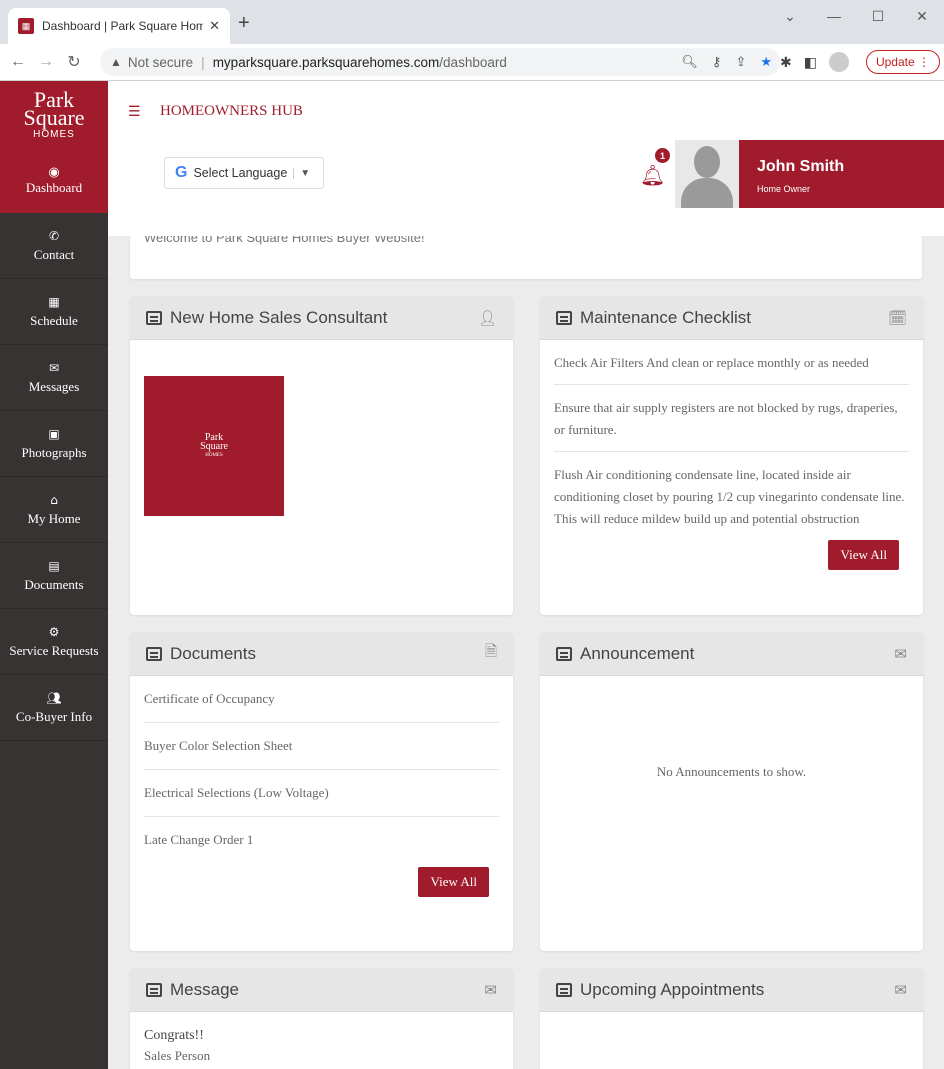 This screenshot has height=1069, width=944. Describe the element at coordinates (666, 317) in the screenshot. I see `card-title: Maintenance Checklist` at that location.